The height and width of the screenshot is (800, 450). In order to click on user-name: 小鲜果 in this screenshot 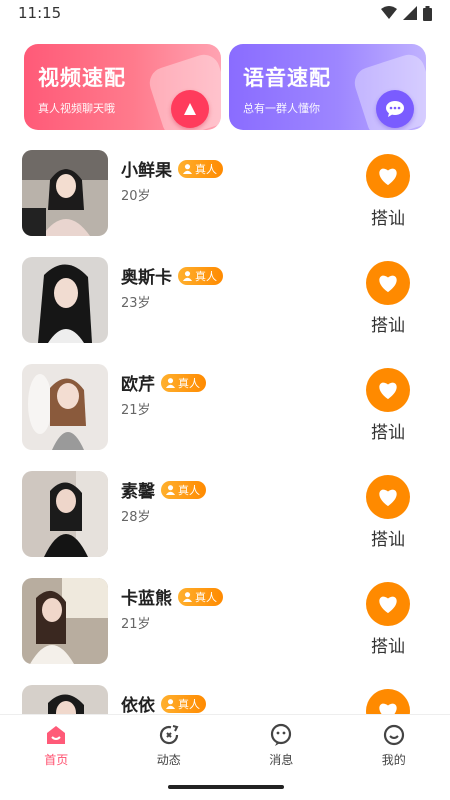, I will do `click(146, 171)`.